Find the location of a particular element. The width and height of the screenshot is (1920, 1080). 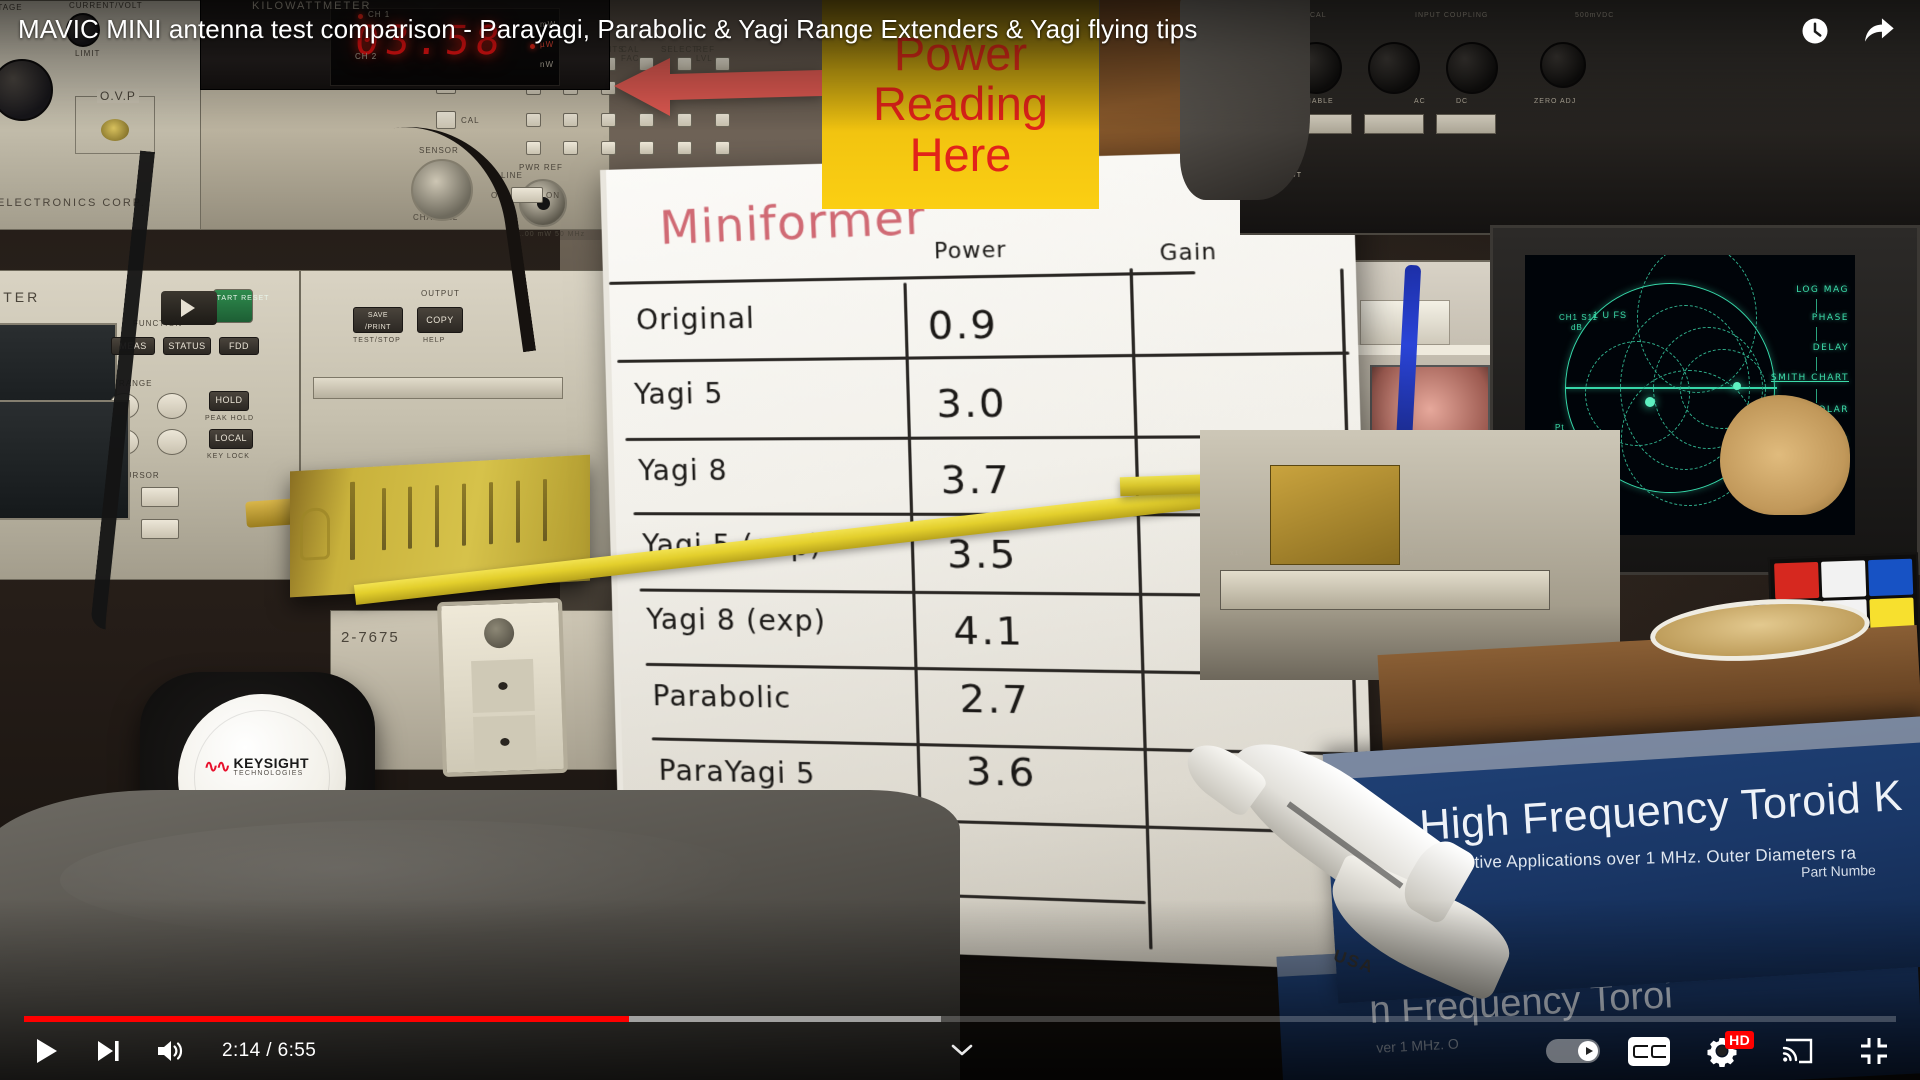

outlet-lock is located at coordinates (499, 633).